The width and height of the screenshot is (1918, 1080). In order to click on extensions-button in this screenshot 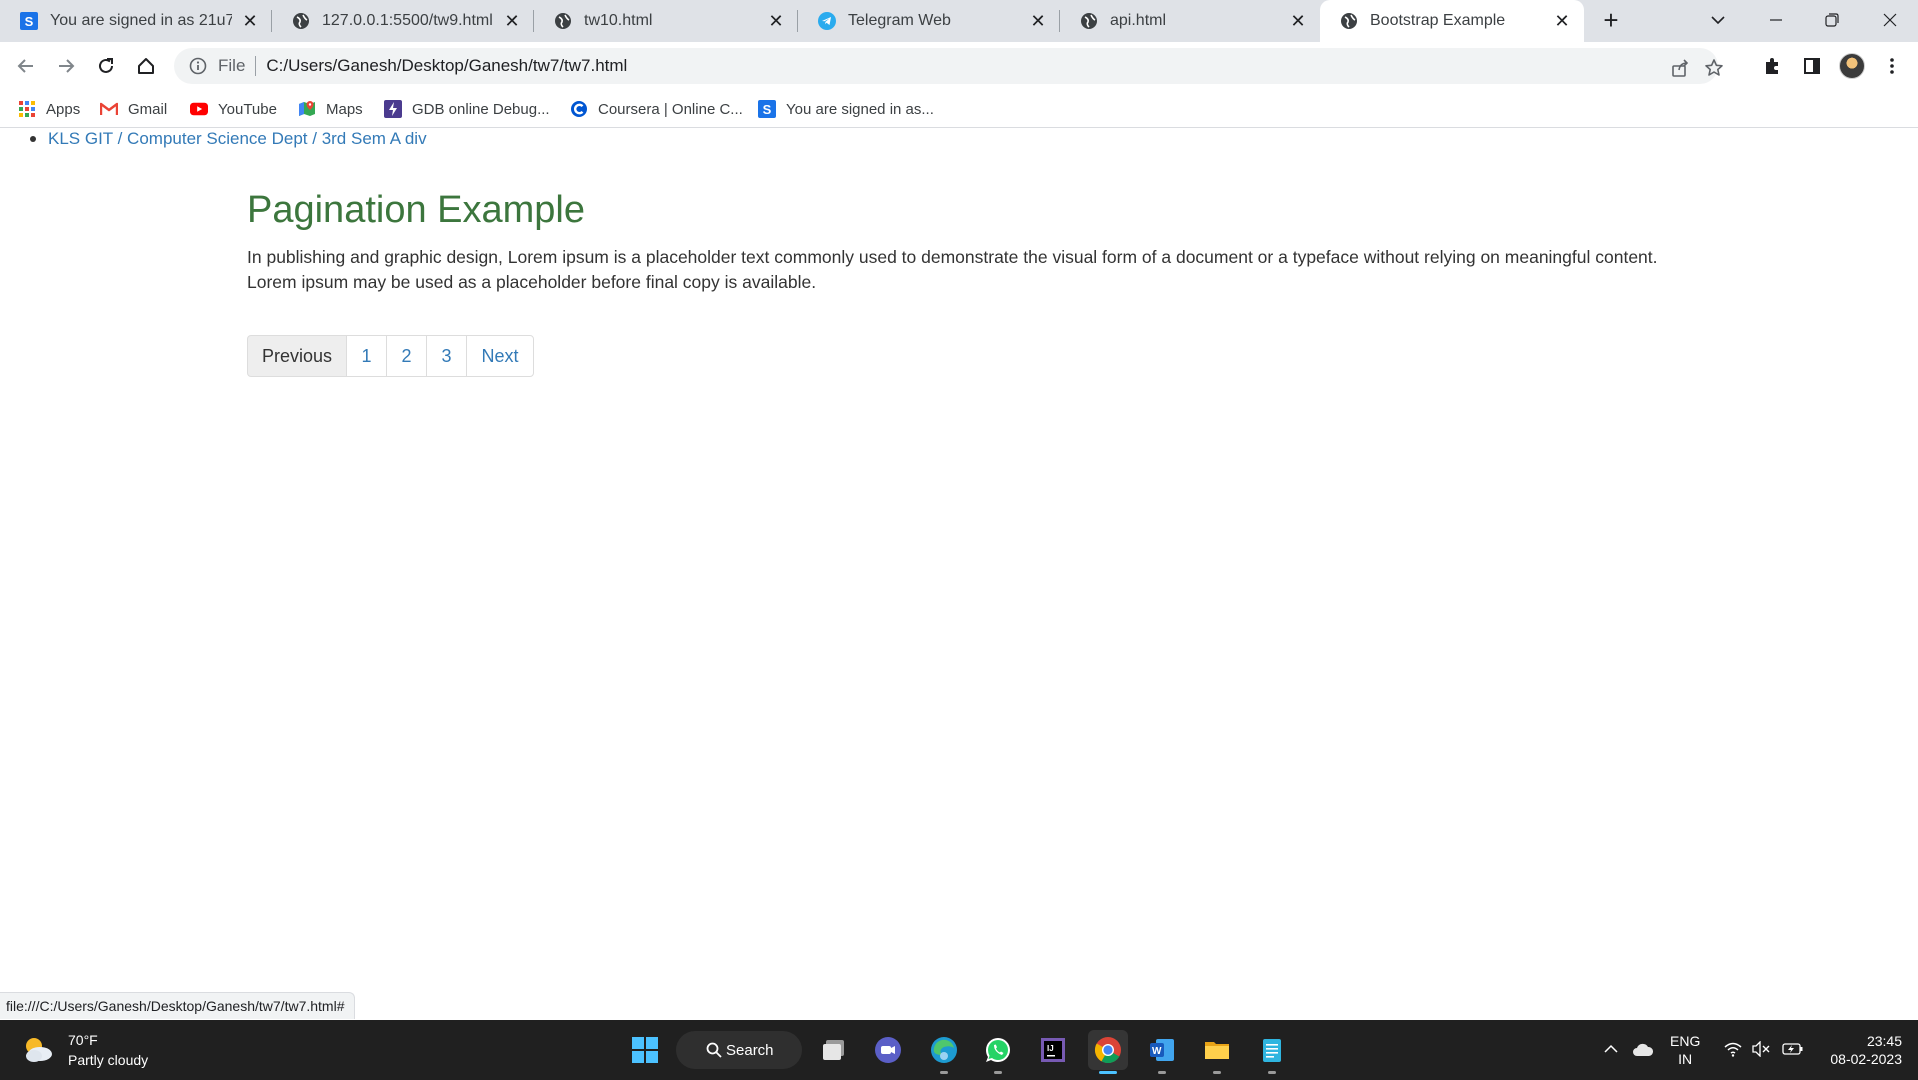, I will do `click(1772, 66)`.